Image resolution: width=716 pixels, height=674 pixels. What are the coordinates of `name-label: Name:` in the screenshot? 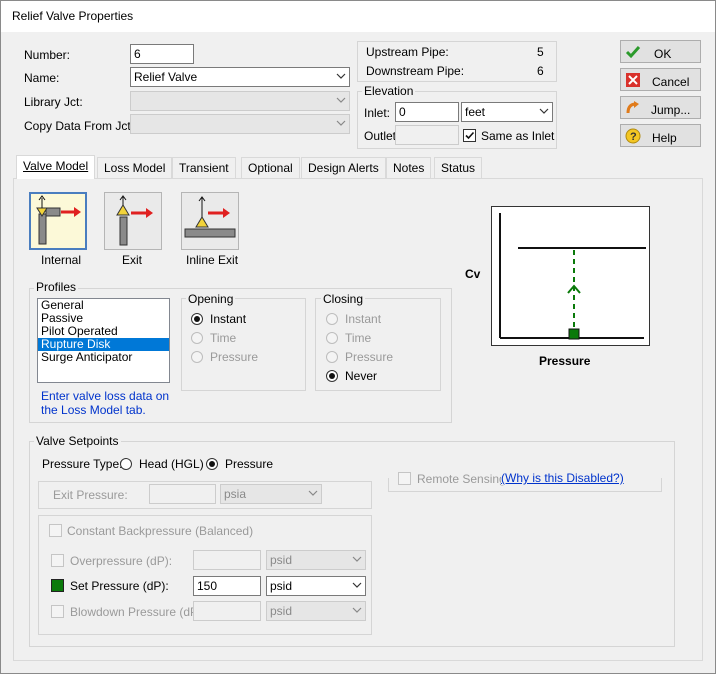 It's located at (42, 78).